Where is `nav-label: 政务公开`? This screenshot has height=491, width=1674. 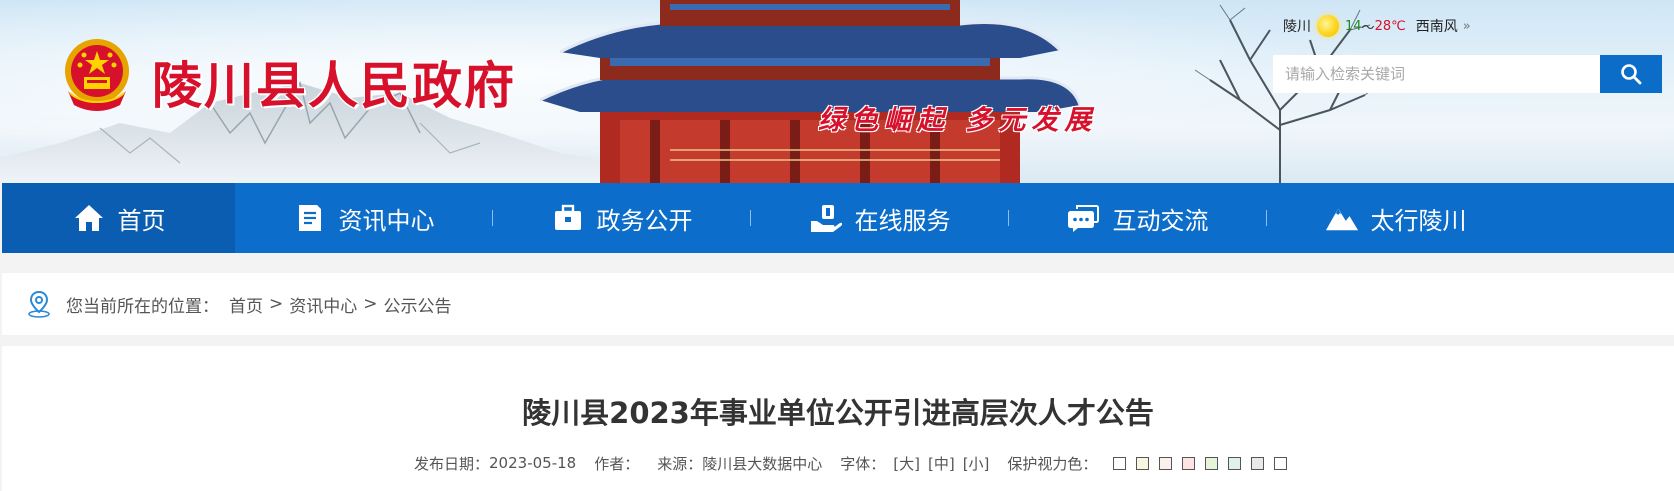
nav-label: 政务公开 is located at coordinates (644, 220).